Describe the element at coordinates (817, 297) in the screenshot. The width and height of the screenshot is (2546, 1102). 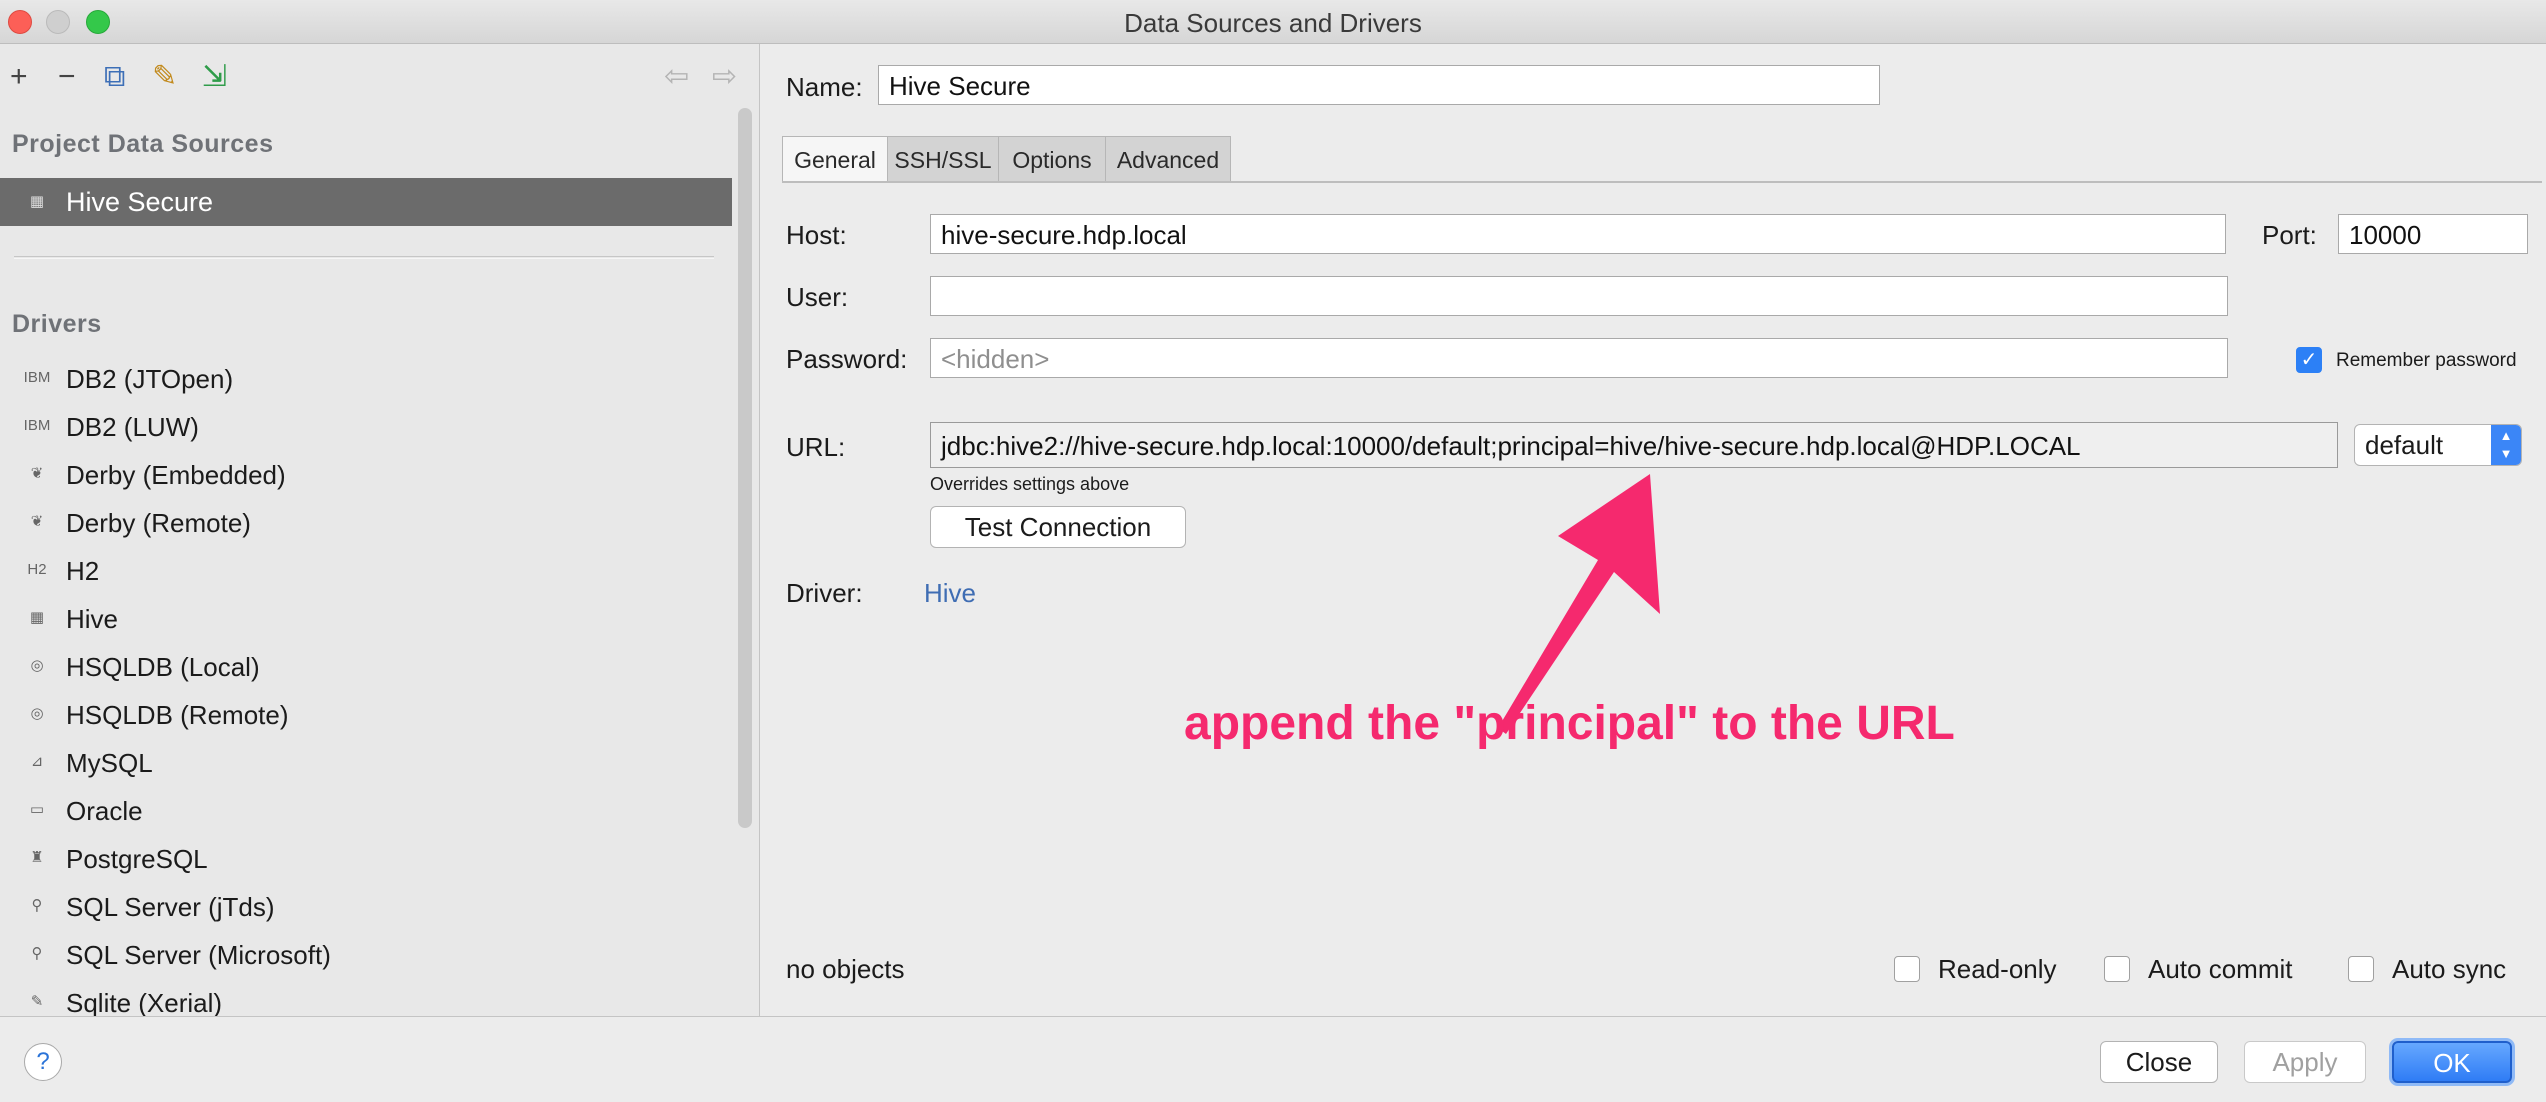
I see `user-label: User:` at that location.